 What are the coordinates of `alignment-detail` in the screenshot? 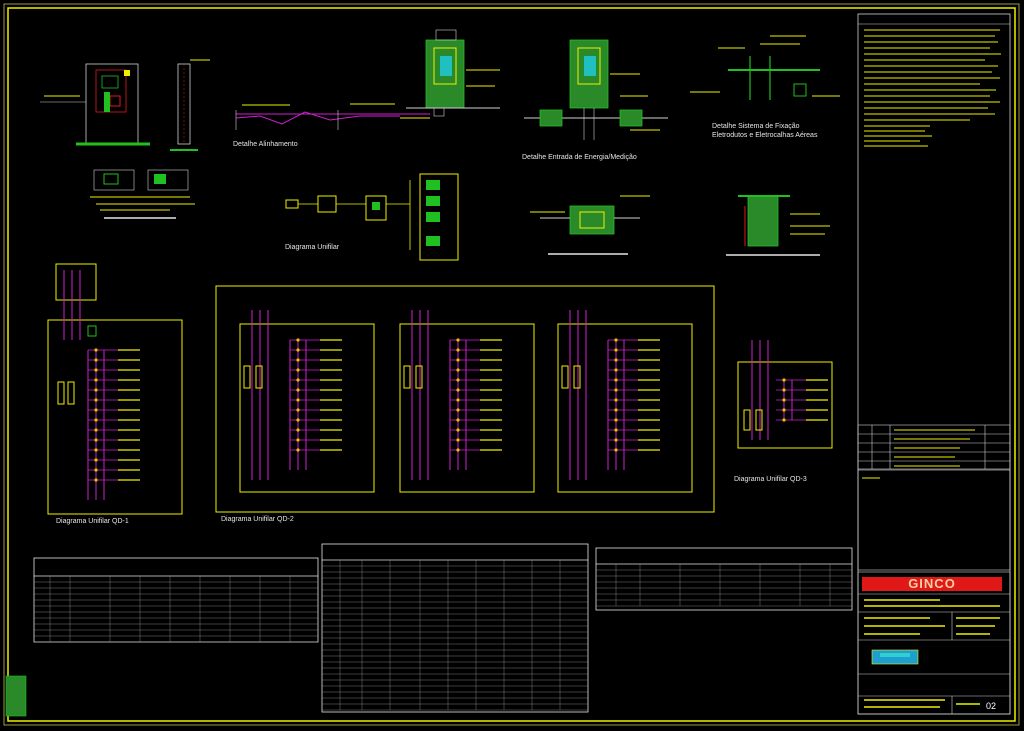 It's located at (332, 116).